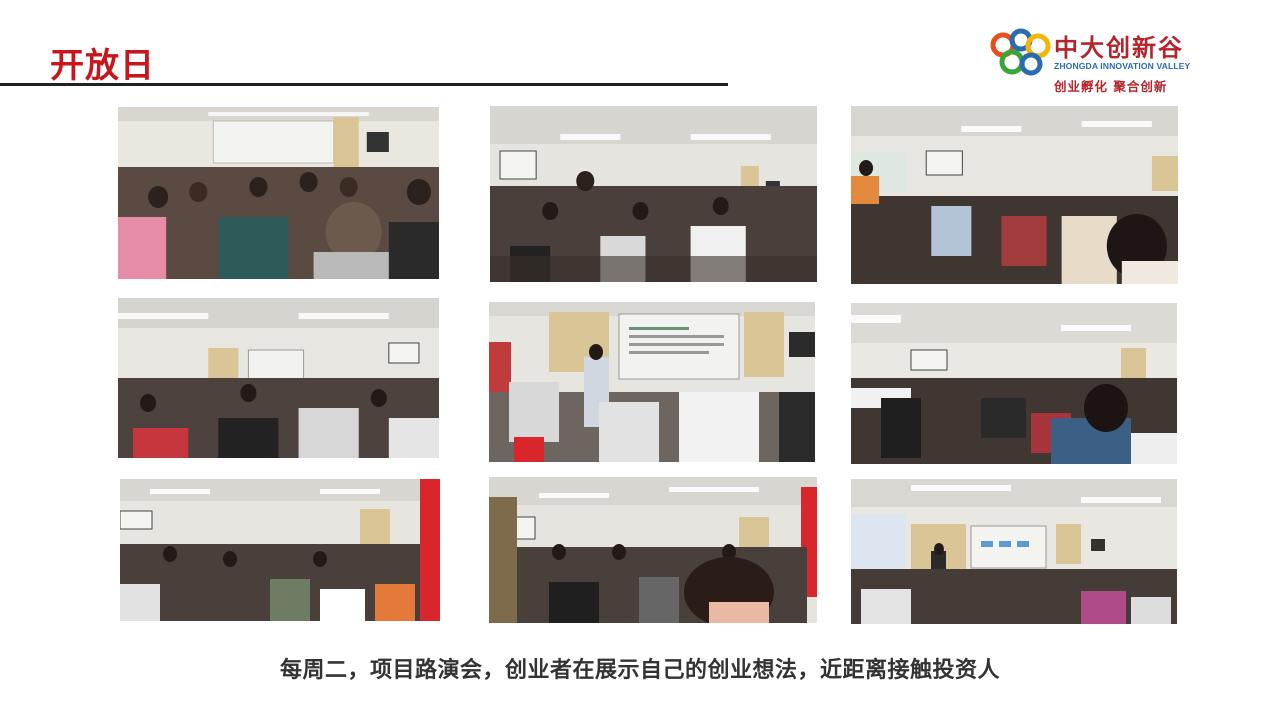 The height and width of the screenshot is (720, 1280). What do you see at coordinates (1111, 86) in the screenshot?
I see `logo-slogan: 创业孵化 聚合创新` at bounding box center [1111, 86].